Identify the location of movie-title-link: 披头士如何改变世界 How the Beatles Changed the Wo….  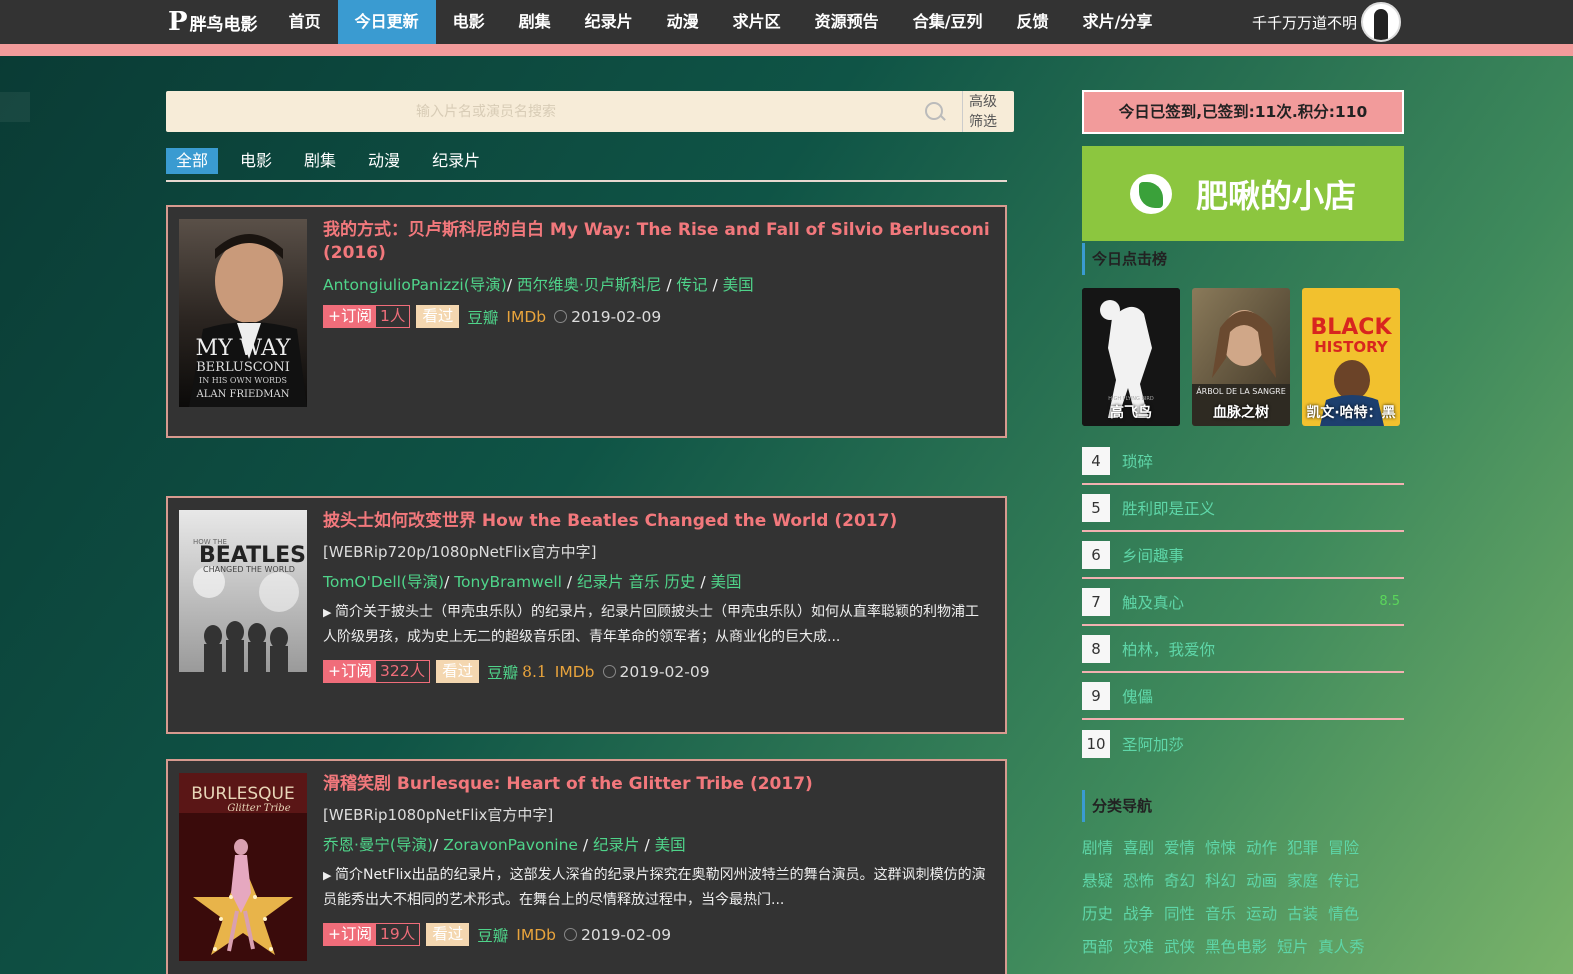
(657, 521).